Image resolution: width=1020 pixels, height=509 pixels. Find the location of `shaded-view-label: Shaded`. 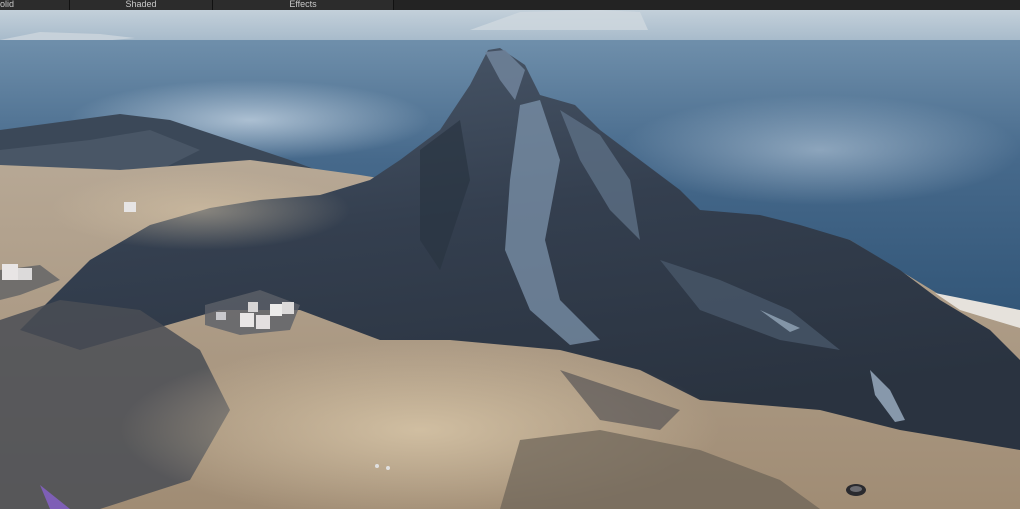

shaded-view-label: Shaded is located at coordinates (141, 4).